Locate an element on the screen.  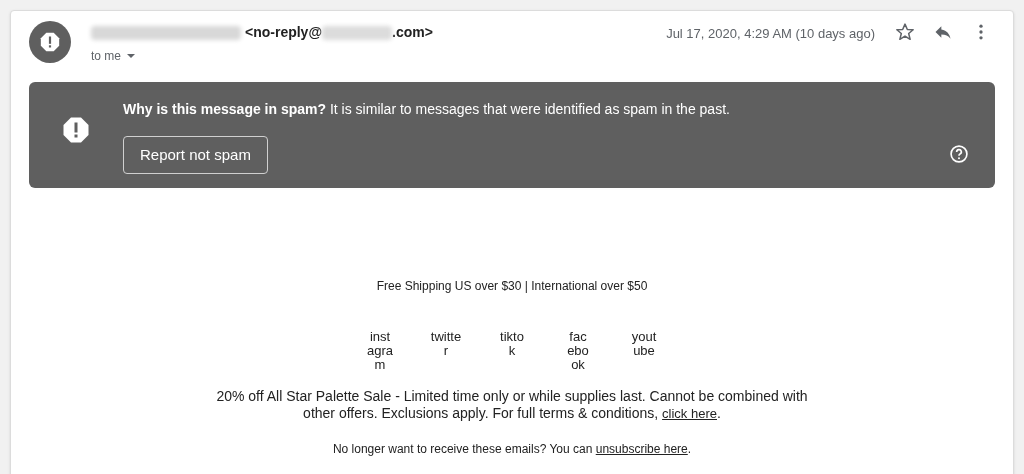
caret-icon is located at coordinates (131, 56).